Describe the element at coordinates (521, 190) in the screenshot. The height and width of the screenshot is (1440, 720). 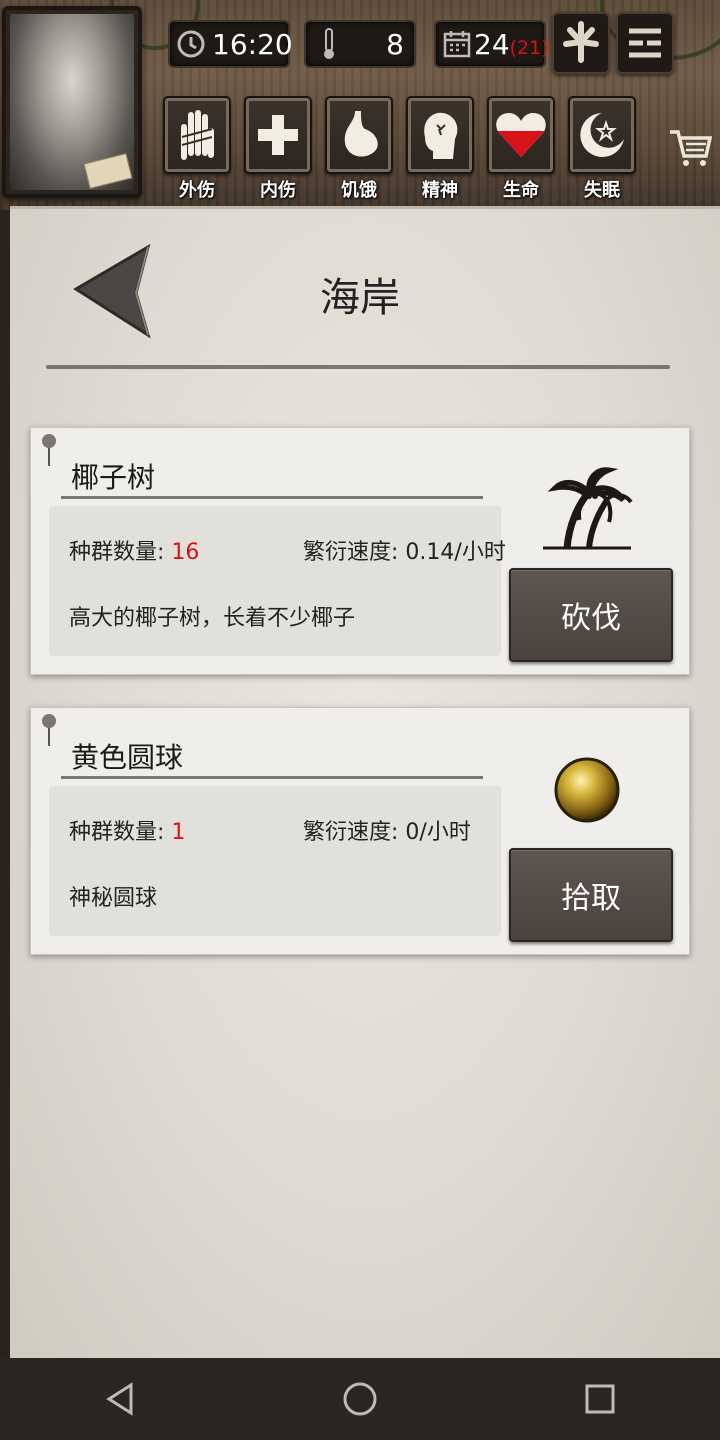
I see `status-label: 生命` at that location.